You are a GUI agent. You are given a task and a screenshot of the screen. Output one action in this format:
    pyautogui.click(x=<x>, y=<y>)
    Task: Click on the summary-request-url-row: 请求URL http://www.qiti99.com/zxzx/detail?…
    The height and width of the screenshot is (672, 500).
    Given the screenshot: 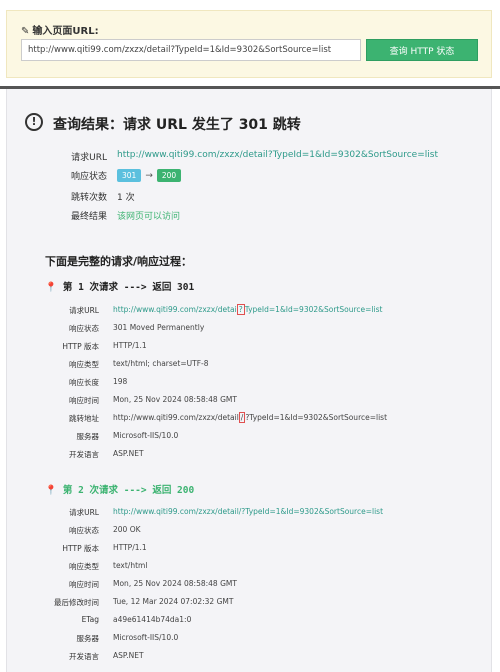 What is the action you would take?
    pyautogui.click(x=249, y=157)
    